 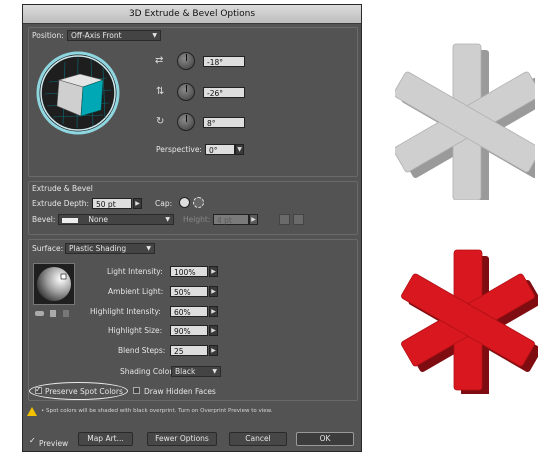 What do you see at coordinates (32, 411) in the screenshot?
I see `warning-icon` at bounding box center [32, 411].